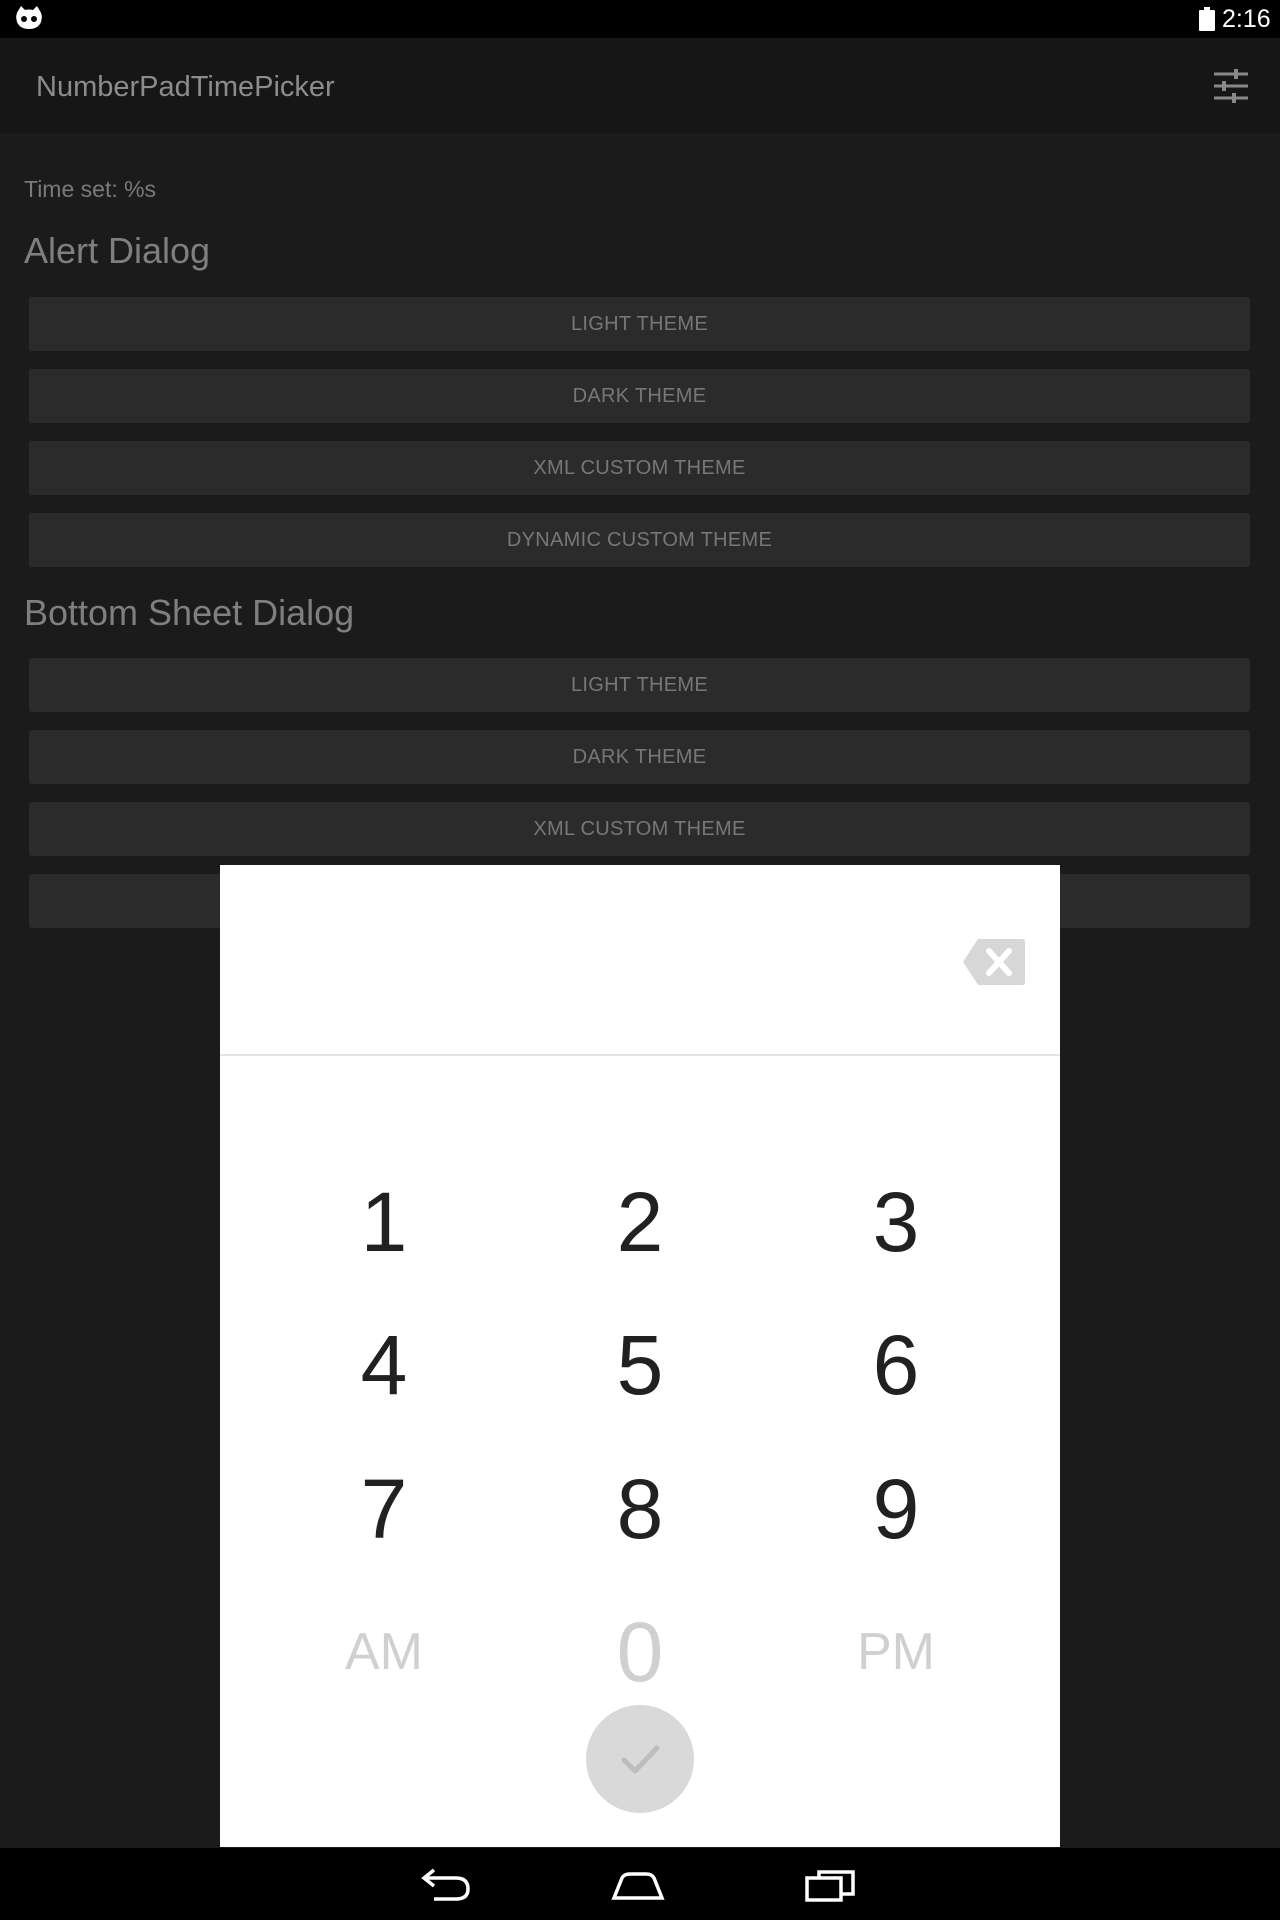  I want to click on key-4: 4, so click(384, 1365).